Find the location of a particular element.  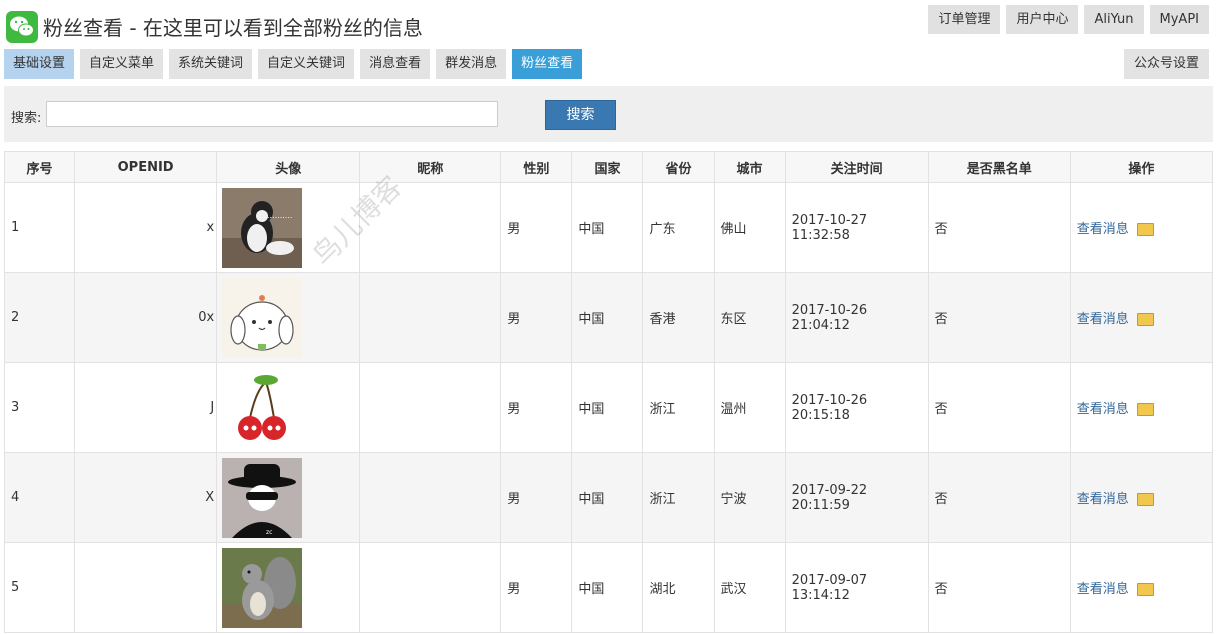

tab-view-messages: 消息查看 is located at coordinates (395, 64).